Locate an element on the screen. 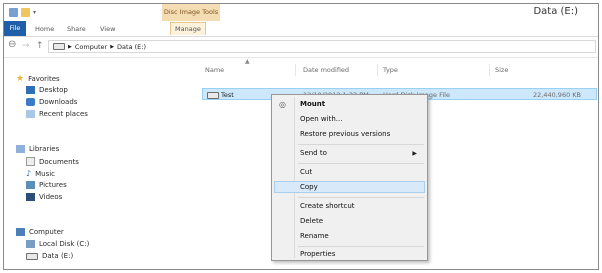  breadcrumb-computer: Computer is located at coordinates (91, 47).